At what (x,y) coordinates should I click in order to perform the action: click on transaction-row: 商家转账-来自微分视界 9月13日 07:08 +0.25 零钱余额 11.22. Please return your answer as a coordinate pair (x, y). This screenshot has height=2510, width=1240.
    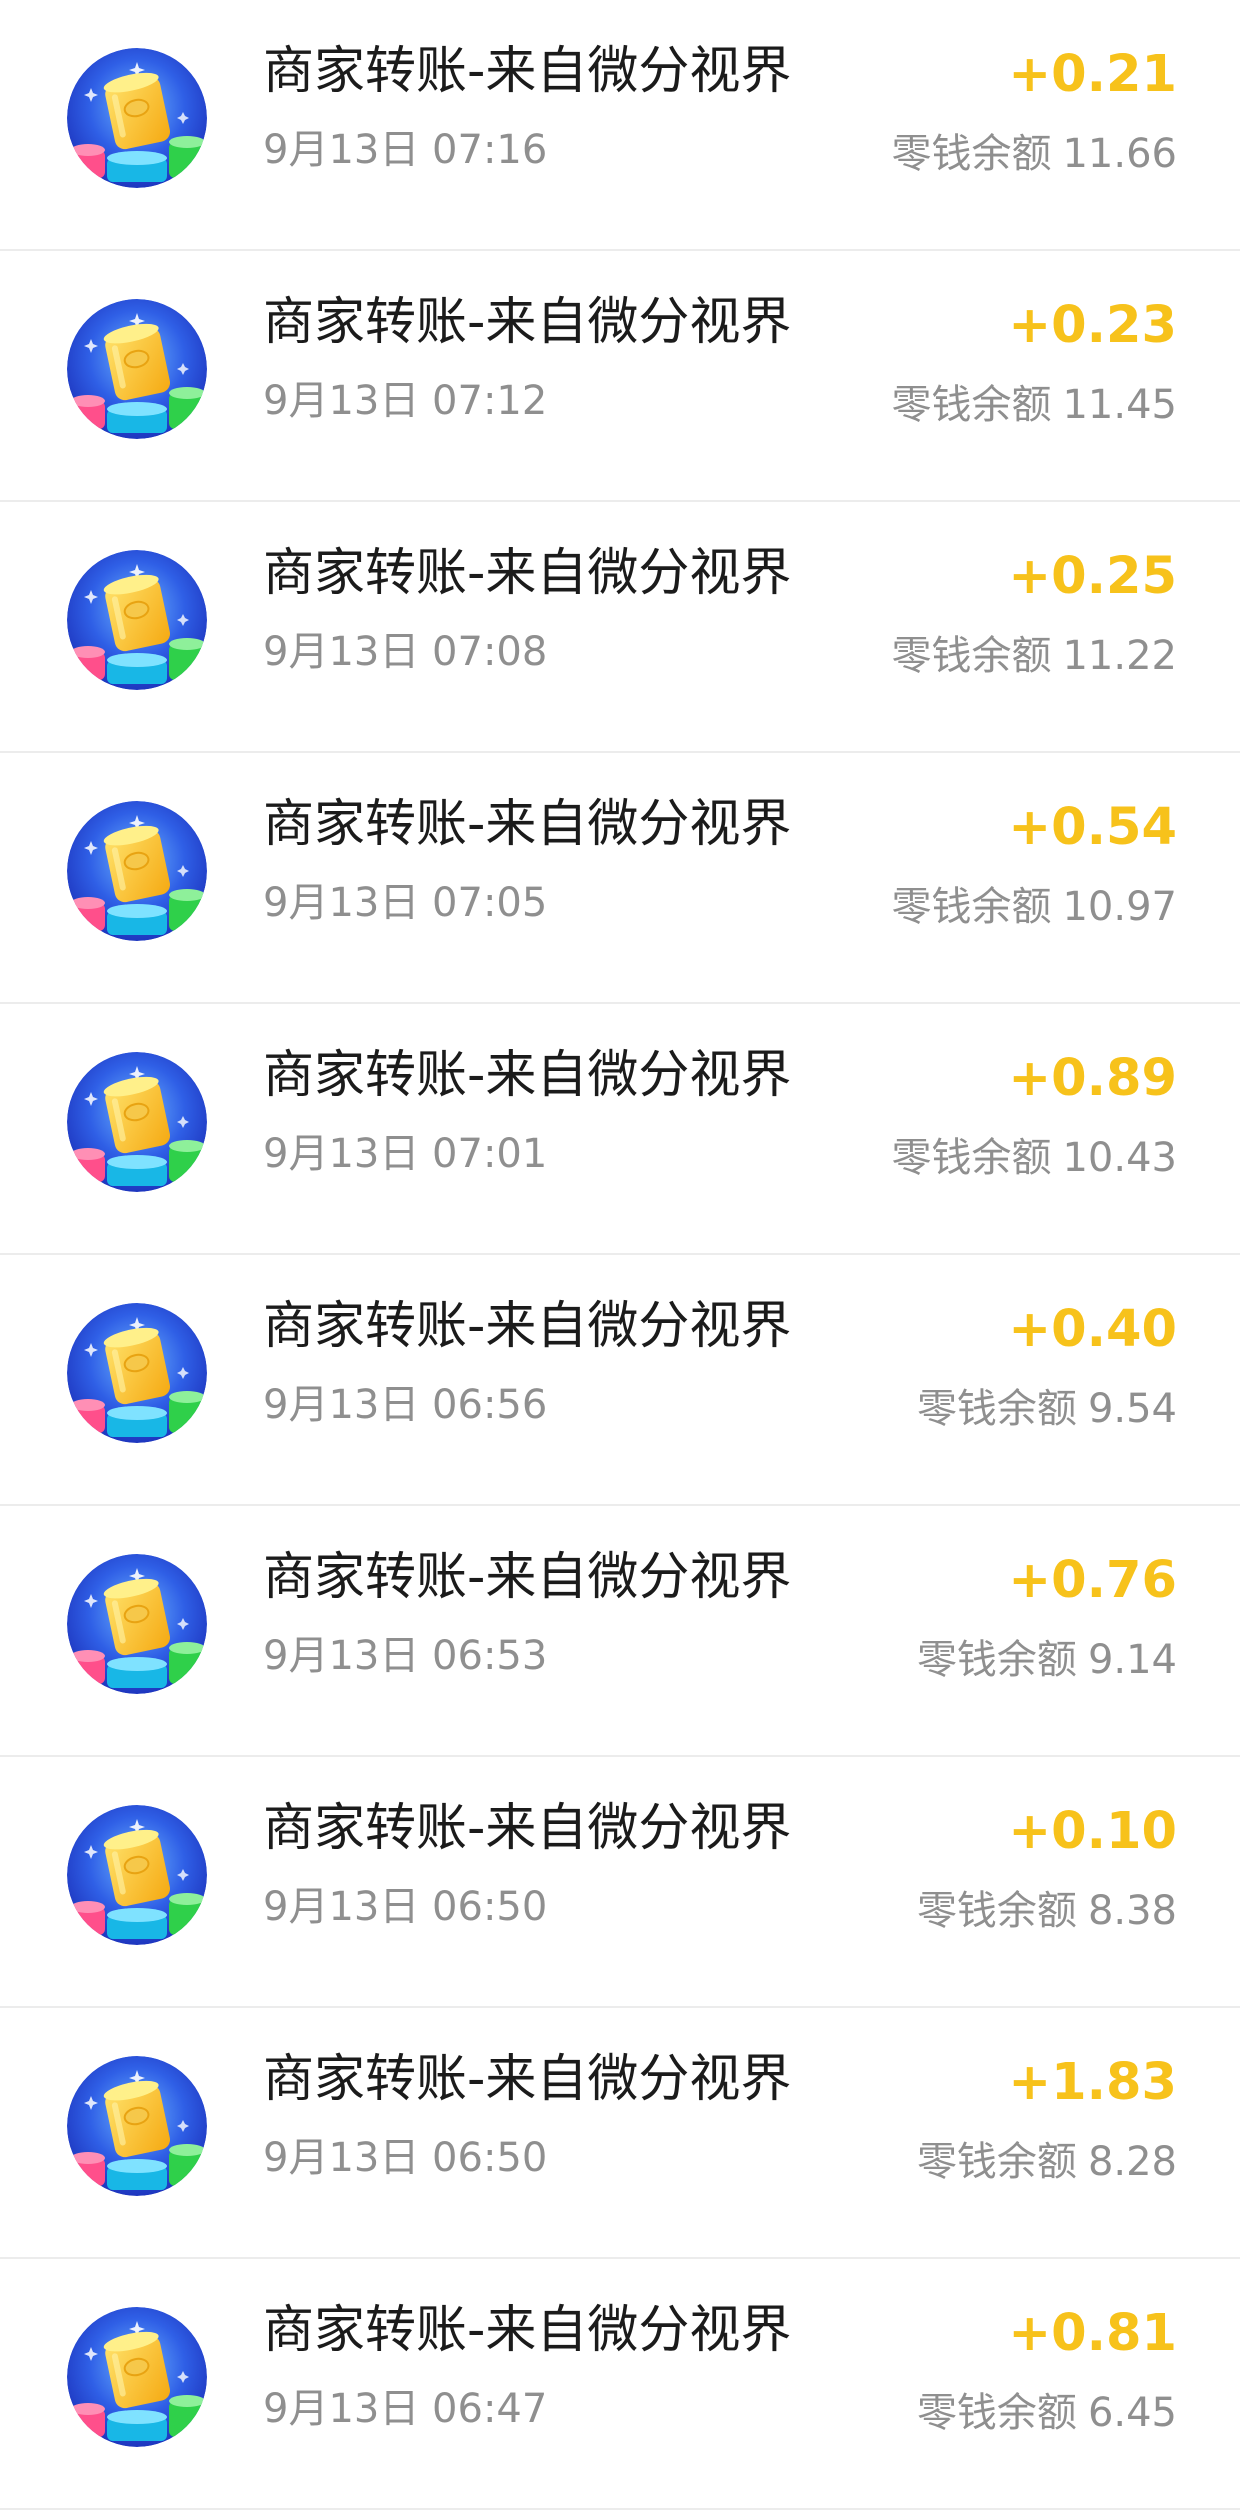
    Looking at the image, I should click on (620, 627).